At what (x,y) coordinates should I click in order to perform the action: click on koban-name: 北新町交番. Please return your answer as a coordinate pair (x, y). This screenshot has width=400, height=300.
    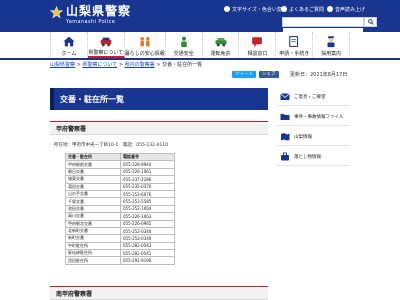
    Looking at the image, I should click on (93, 231).